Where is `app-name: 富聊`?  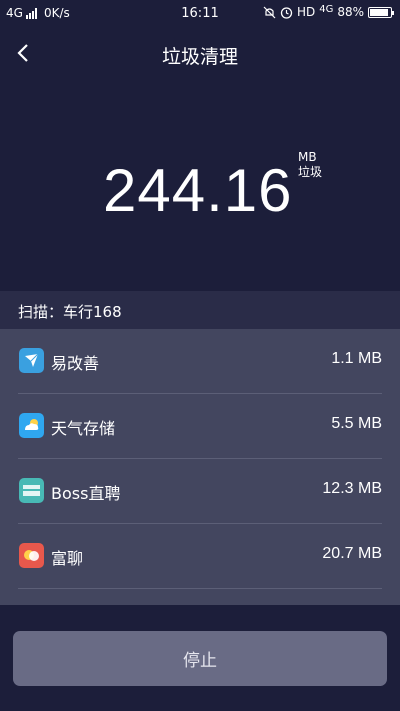
app-name: 富聊 is located at coordinates (67, 558).